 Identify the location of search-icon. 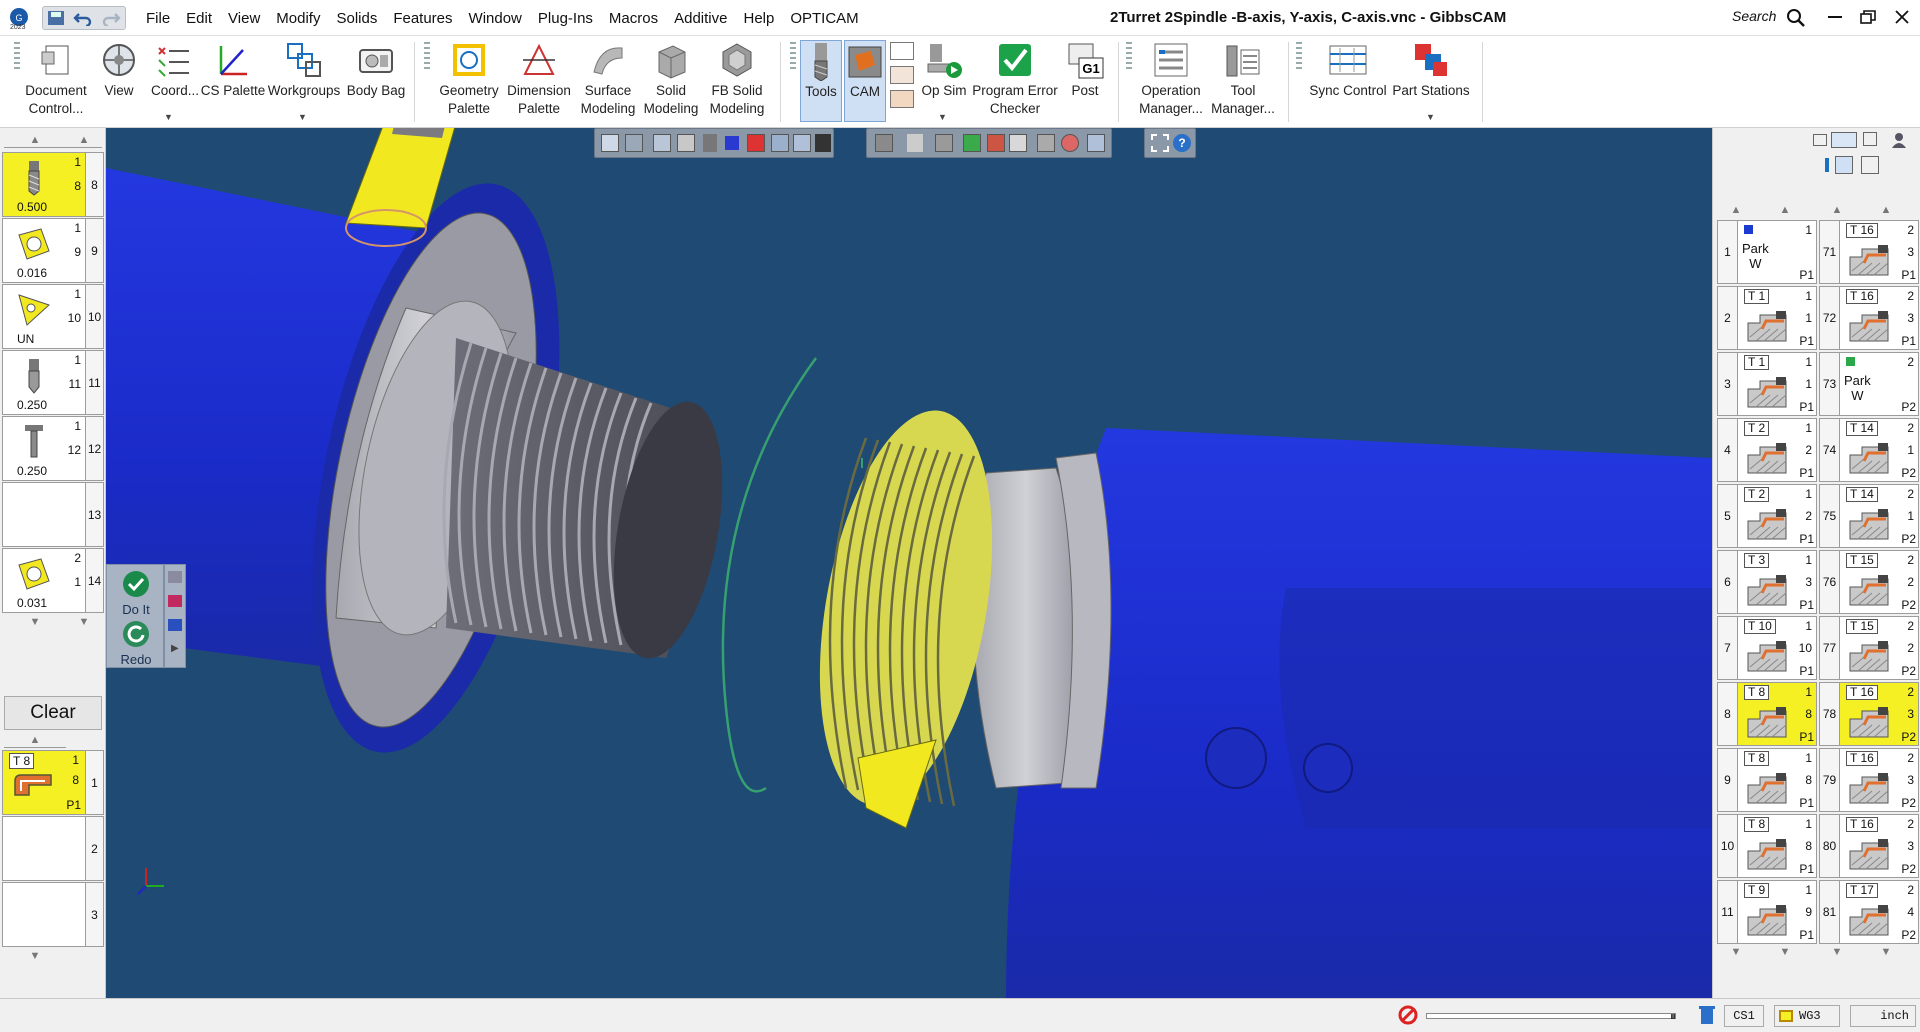
(1796, 19).